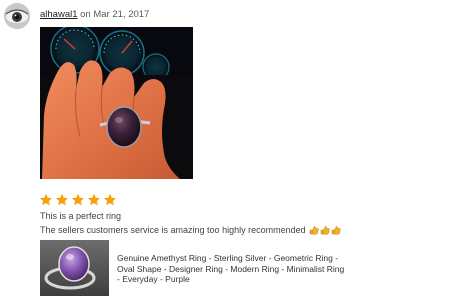  I want to click on avatar-eye-icon, so click(17, 16).